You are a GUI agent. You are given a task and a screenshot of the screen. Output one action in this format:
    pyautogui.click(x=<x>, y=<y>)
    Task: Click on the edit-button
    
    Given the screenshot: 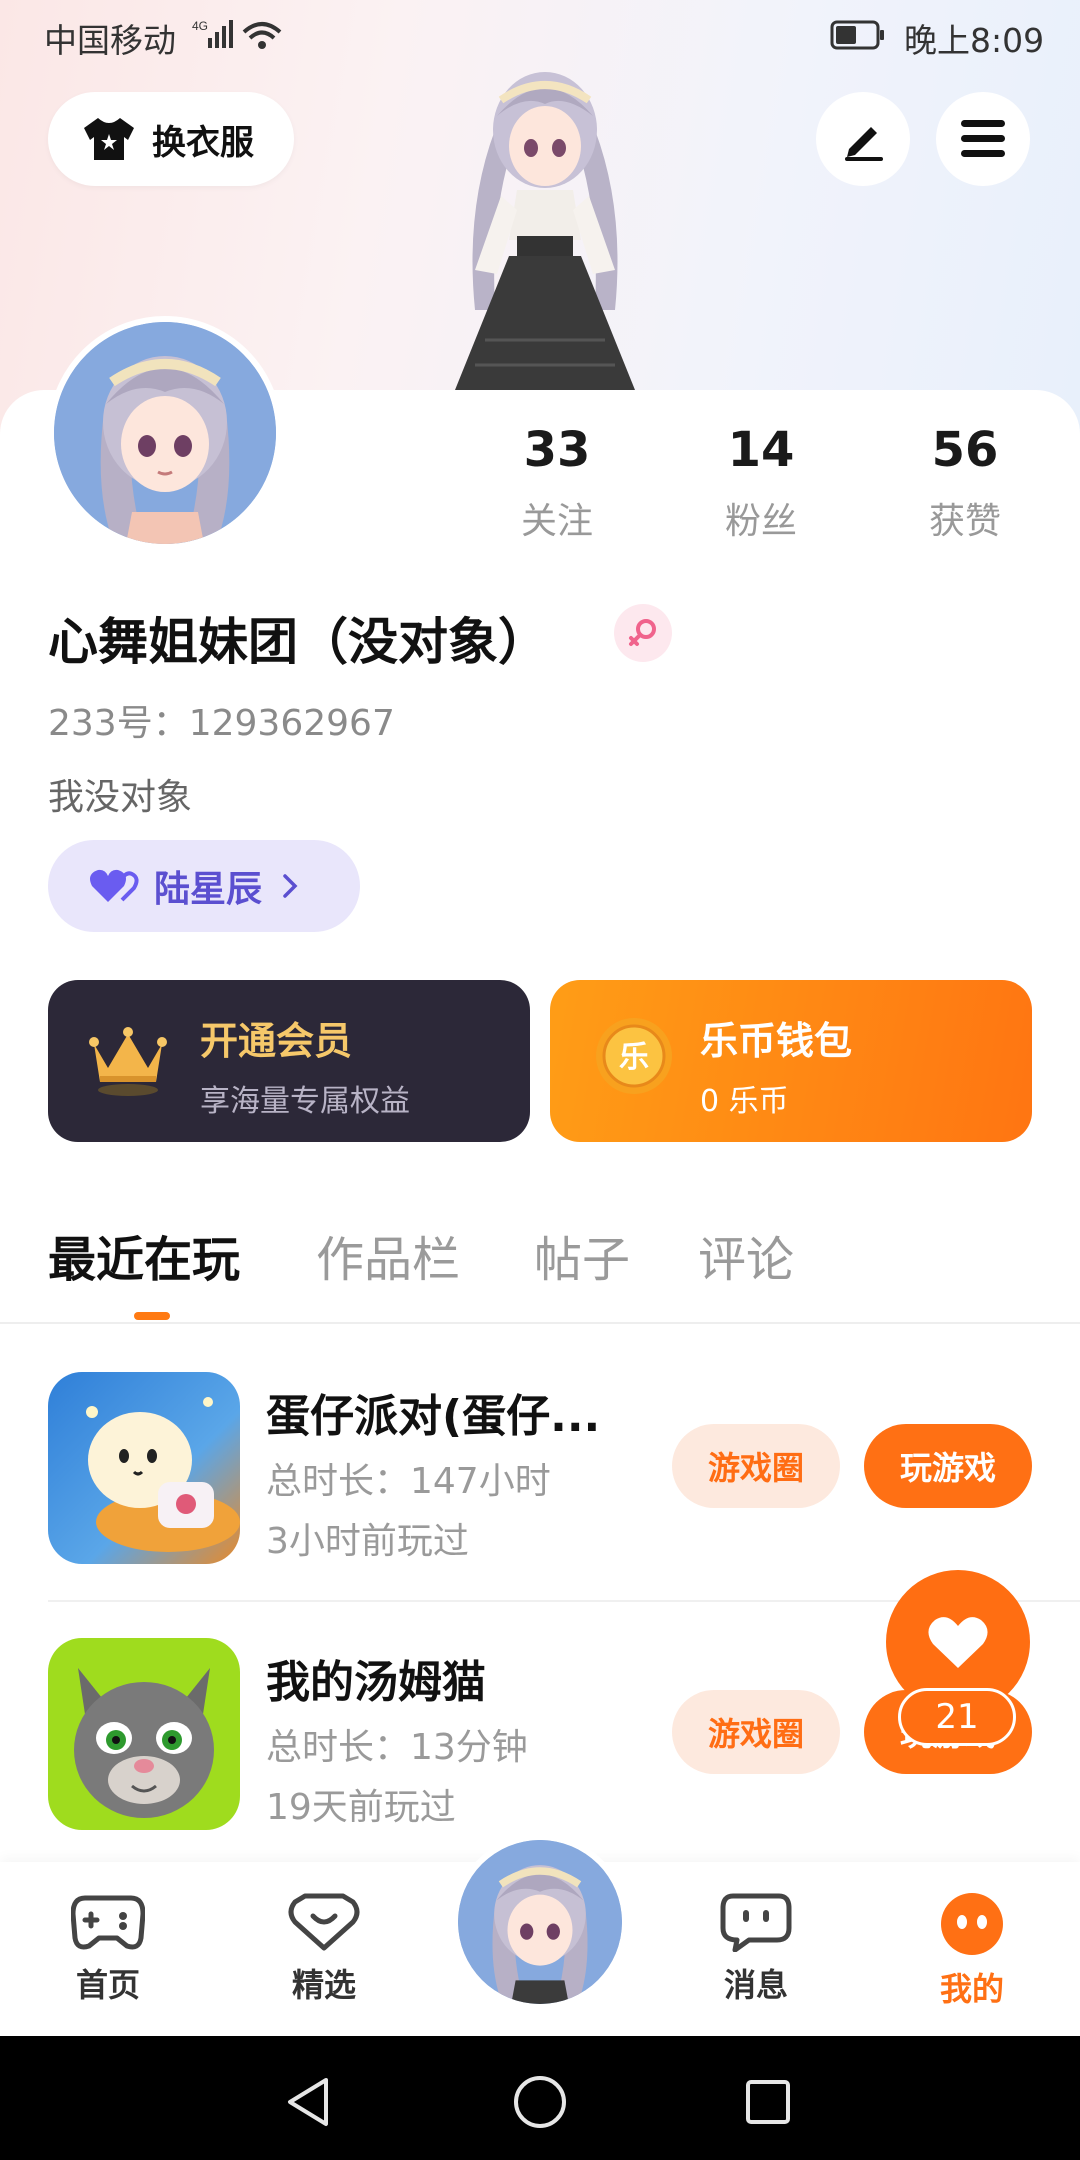 What is the action you would take?
    pyautogui.click(x=863, y=139)
    